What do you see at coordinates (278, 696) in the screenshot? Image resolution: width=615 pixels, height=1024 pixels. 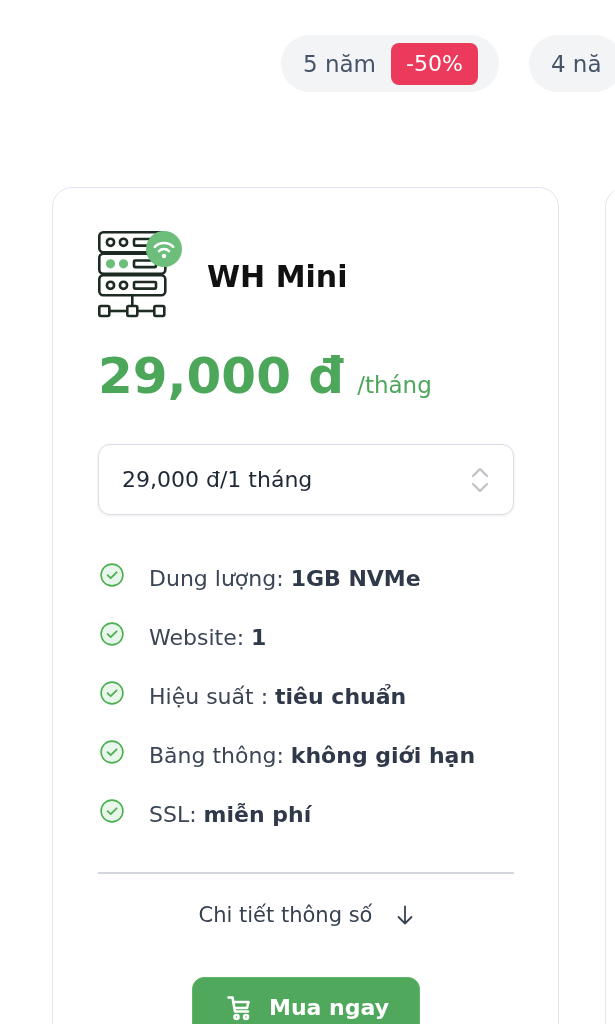 I see `feature-text: Hiệu suất : tiêu chuẩn` at bounding box center [278, 696].